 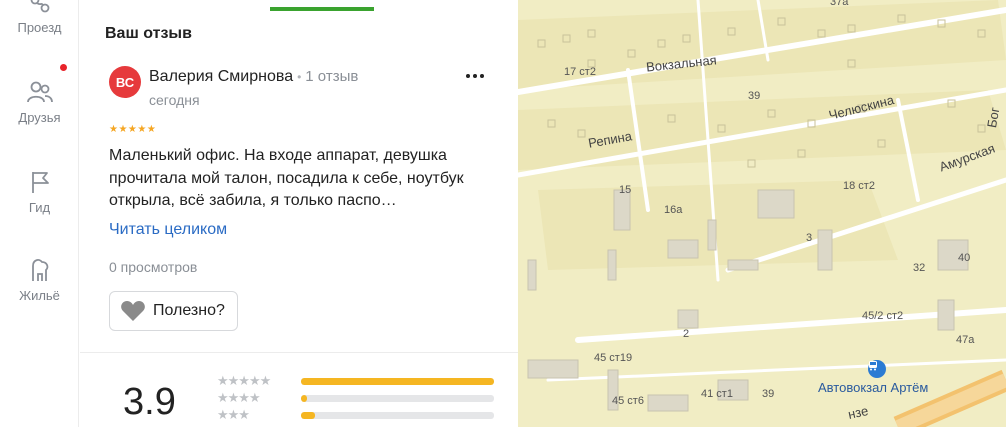 I want to click on author-name: Валерия Смирнова, so click(x=221, y=76).